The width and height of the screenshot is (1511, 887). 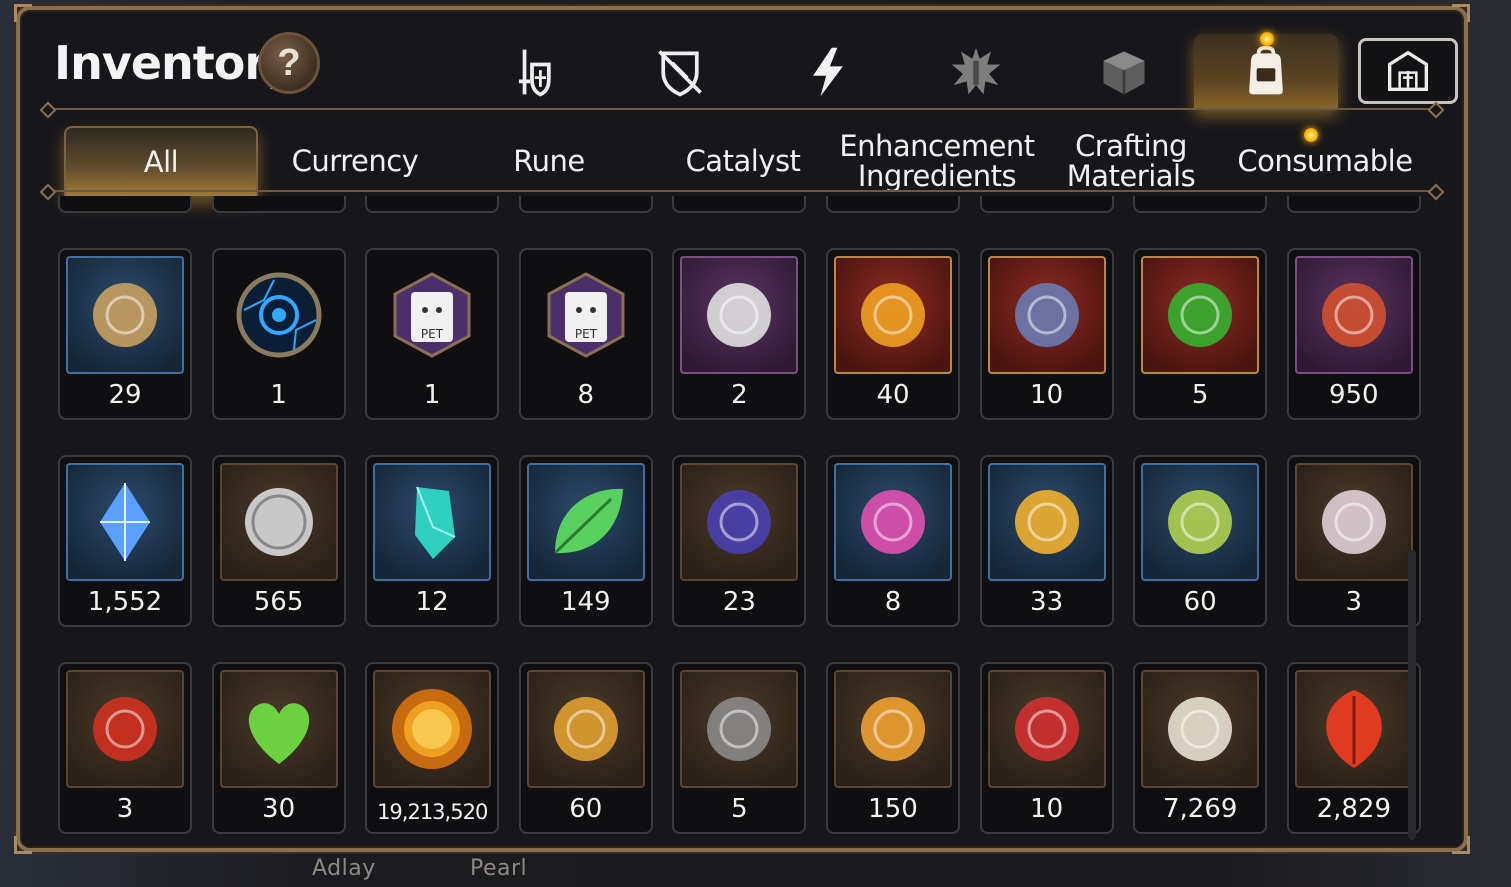 I want to click on lightning-icon, so click(x=828, y=72).